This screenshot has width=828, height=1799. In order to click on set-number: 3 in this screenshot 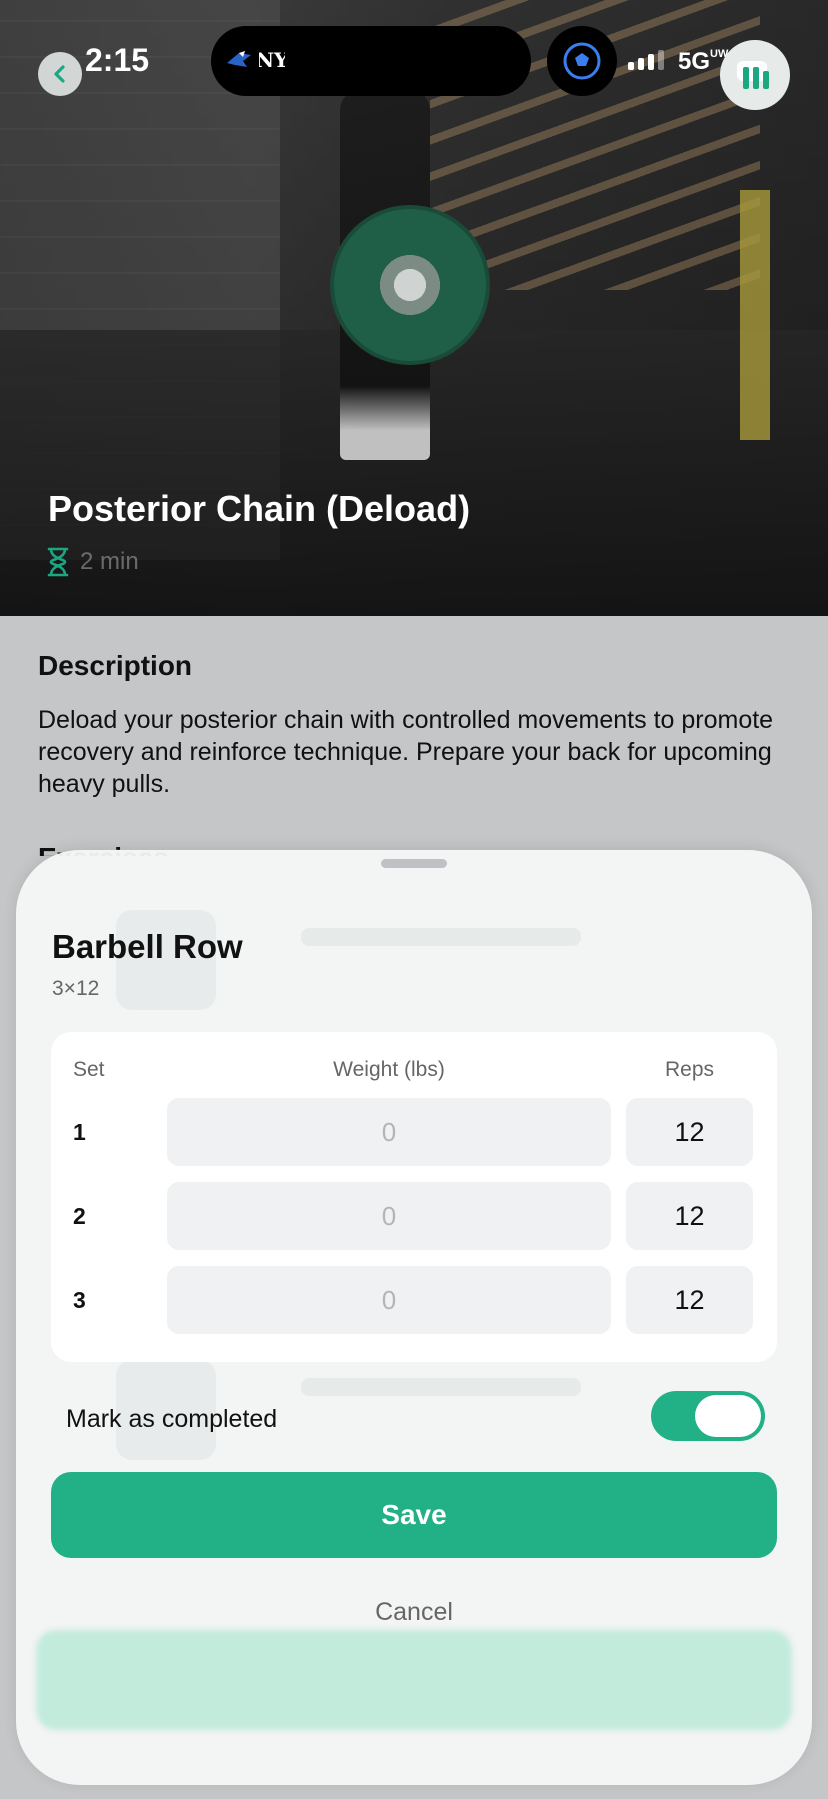, I will do `click(79, 1300)`.